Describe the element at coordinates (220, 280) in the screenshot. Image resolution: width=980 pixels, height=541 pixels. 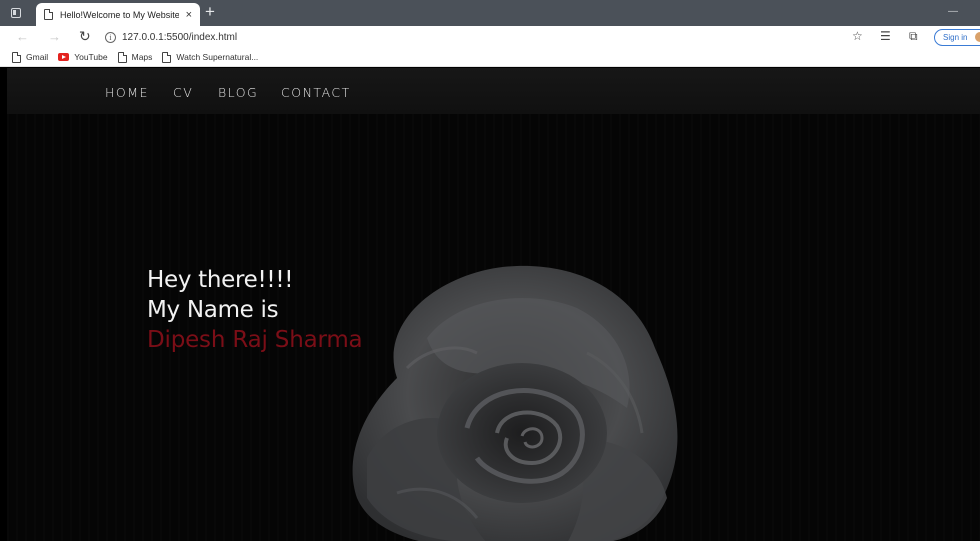
I see `hero-greeting: Hey there!!!!` at that location.